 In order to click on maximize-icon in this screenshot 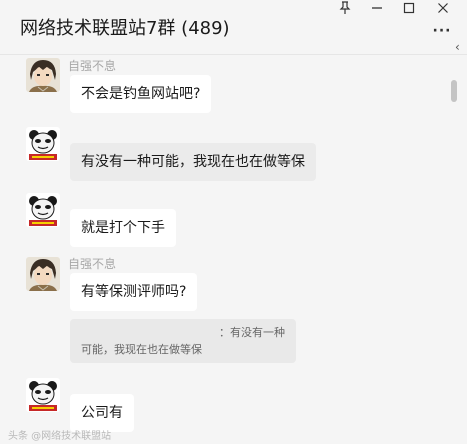, I will do `click(409, 9)`.